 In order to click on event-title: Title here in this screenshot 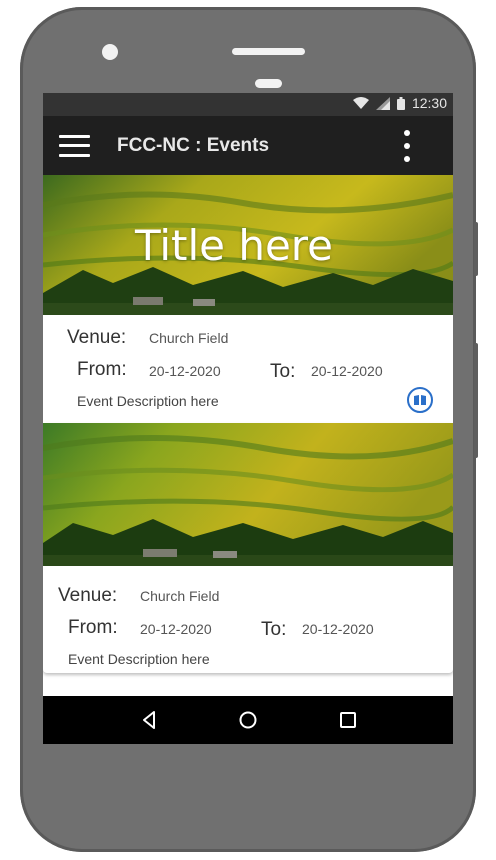, I will do `click(233, 245)`.